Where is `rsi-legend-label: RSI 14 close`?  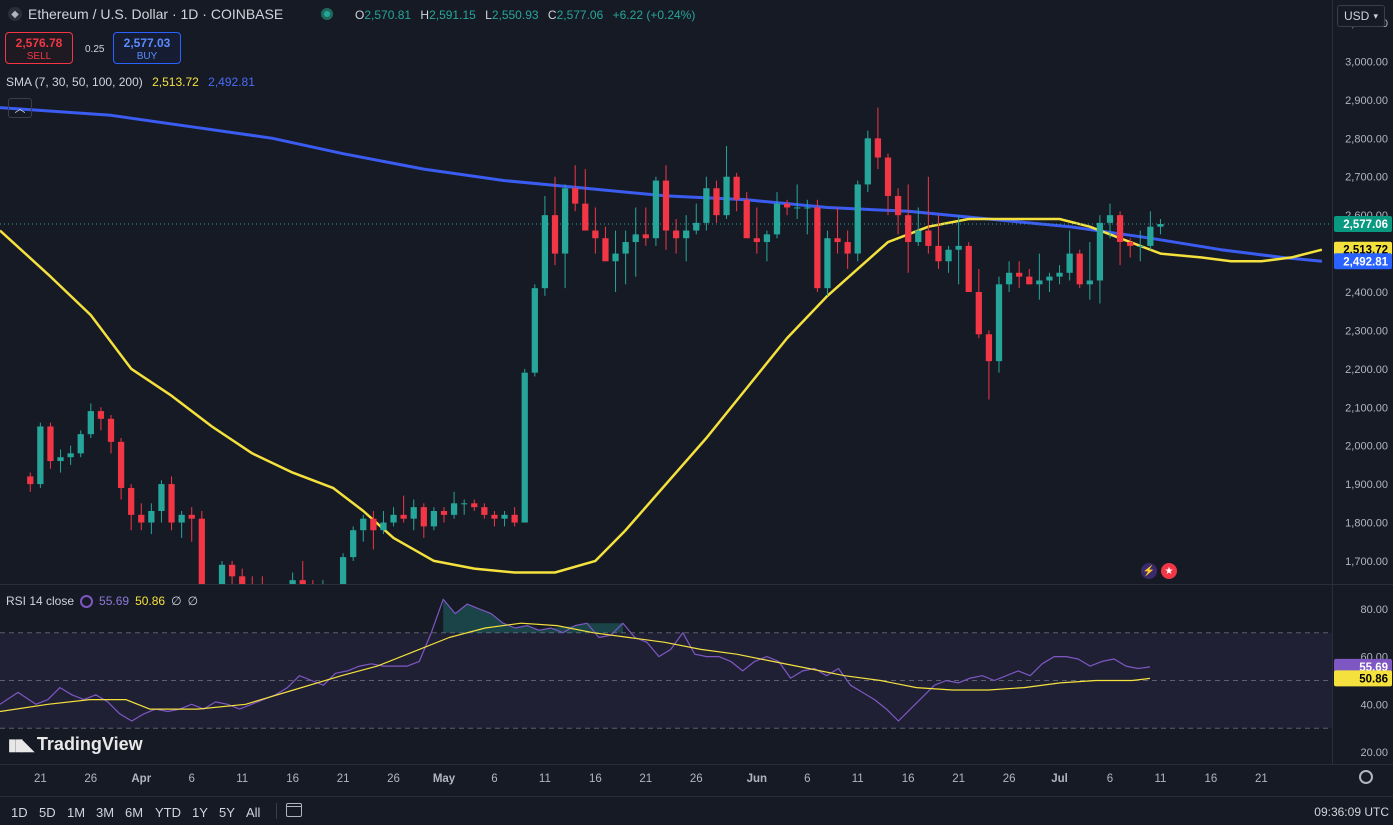
rsi-legend-label: RSI 14 close is located at coordinates (40, 601).